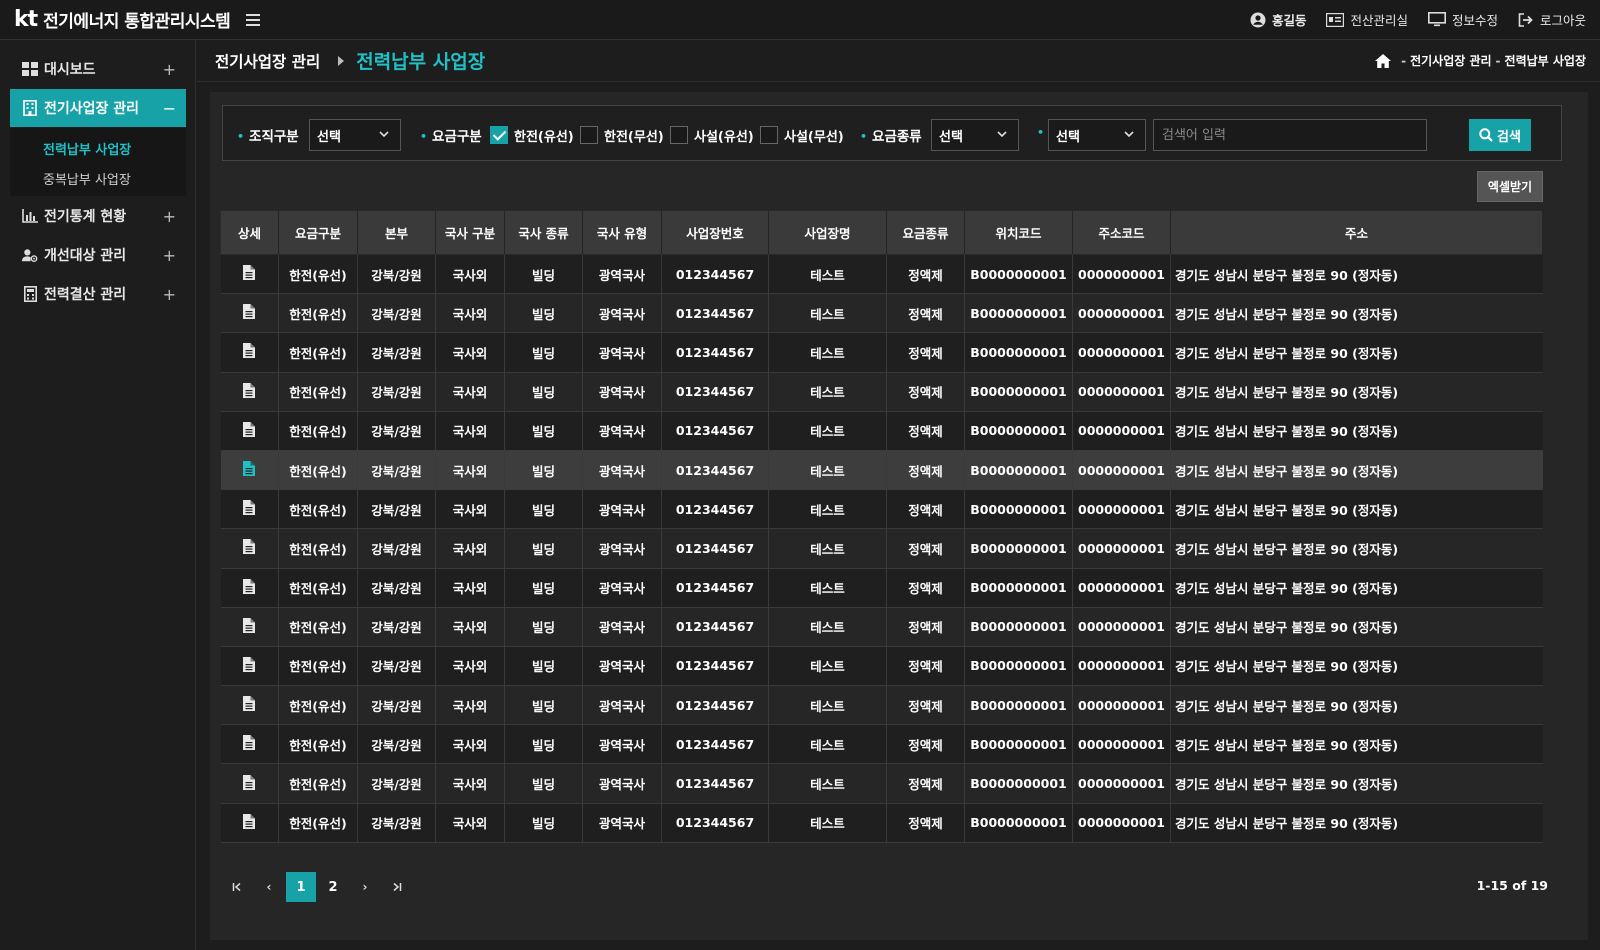 Image resolution: width=1600 pixels, height=950 pixels. I want to click on admin-room-link: 전산관리실, so click(1367, 19).